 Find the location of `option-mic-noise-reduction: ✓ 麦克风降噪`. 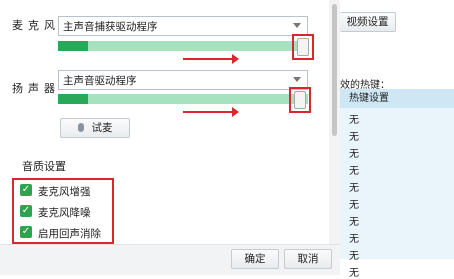

option-mic-noise-reduction: ✓ 麦克风降噪 is located at coordinates (65, 213).